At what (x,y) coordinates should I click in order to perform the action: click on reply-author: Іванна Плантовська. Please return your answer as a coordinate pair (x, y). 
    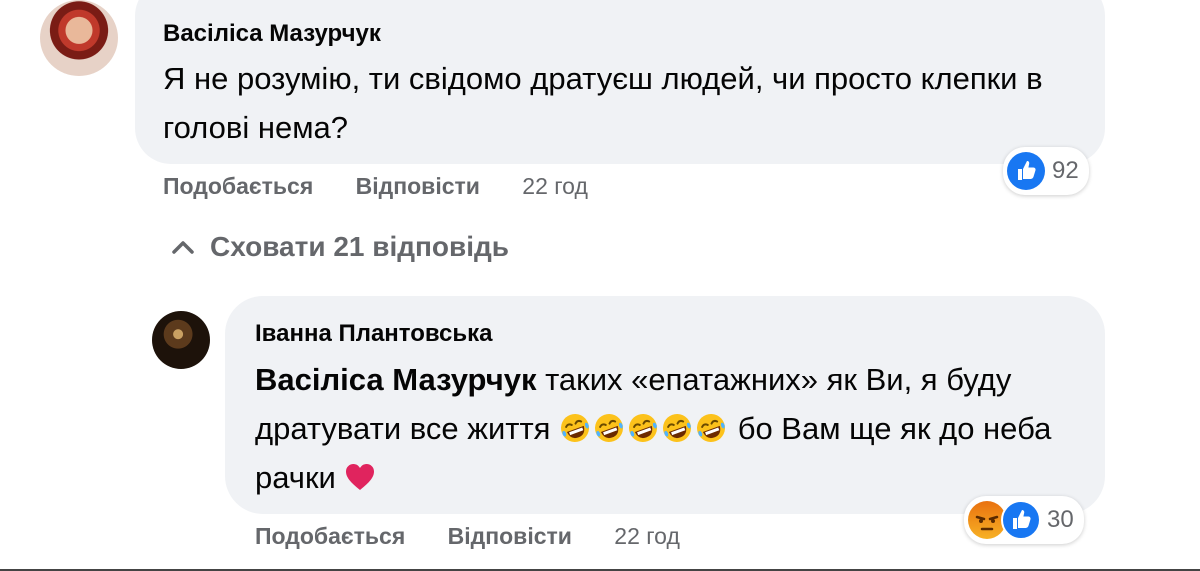
    Looking at the image, I should click on (374, 334).